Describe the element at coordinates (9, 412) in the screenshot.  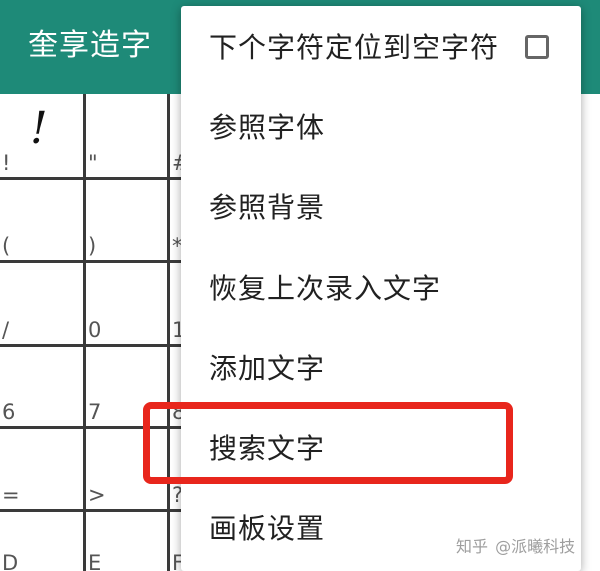
I see `cell-label: 6` at that location.